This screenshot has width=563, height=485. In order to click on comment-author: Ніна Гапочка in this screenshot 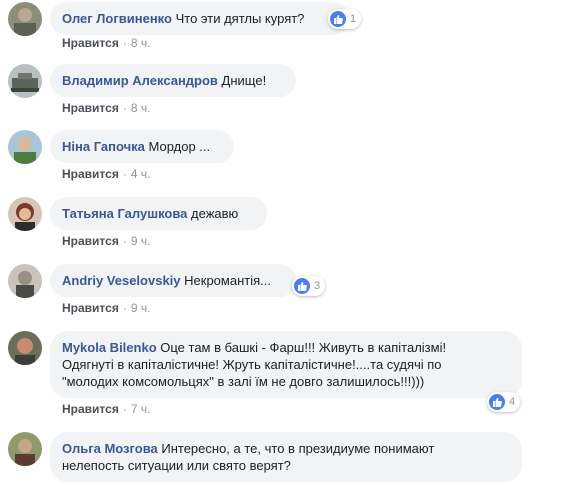, I will do `click(103, 146)`.